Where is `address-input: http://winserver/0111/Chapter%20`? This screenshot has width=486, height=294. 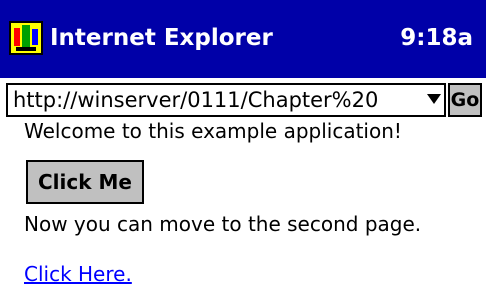
address-input: http://winserver/0111/Chapter%20 is located at coordinates (213, 100).